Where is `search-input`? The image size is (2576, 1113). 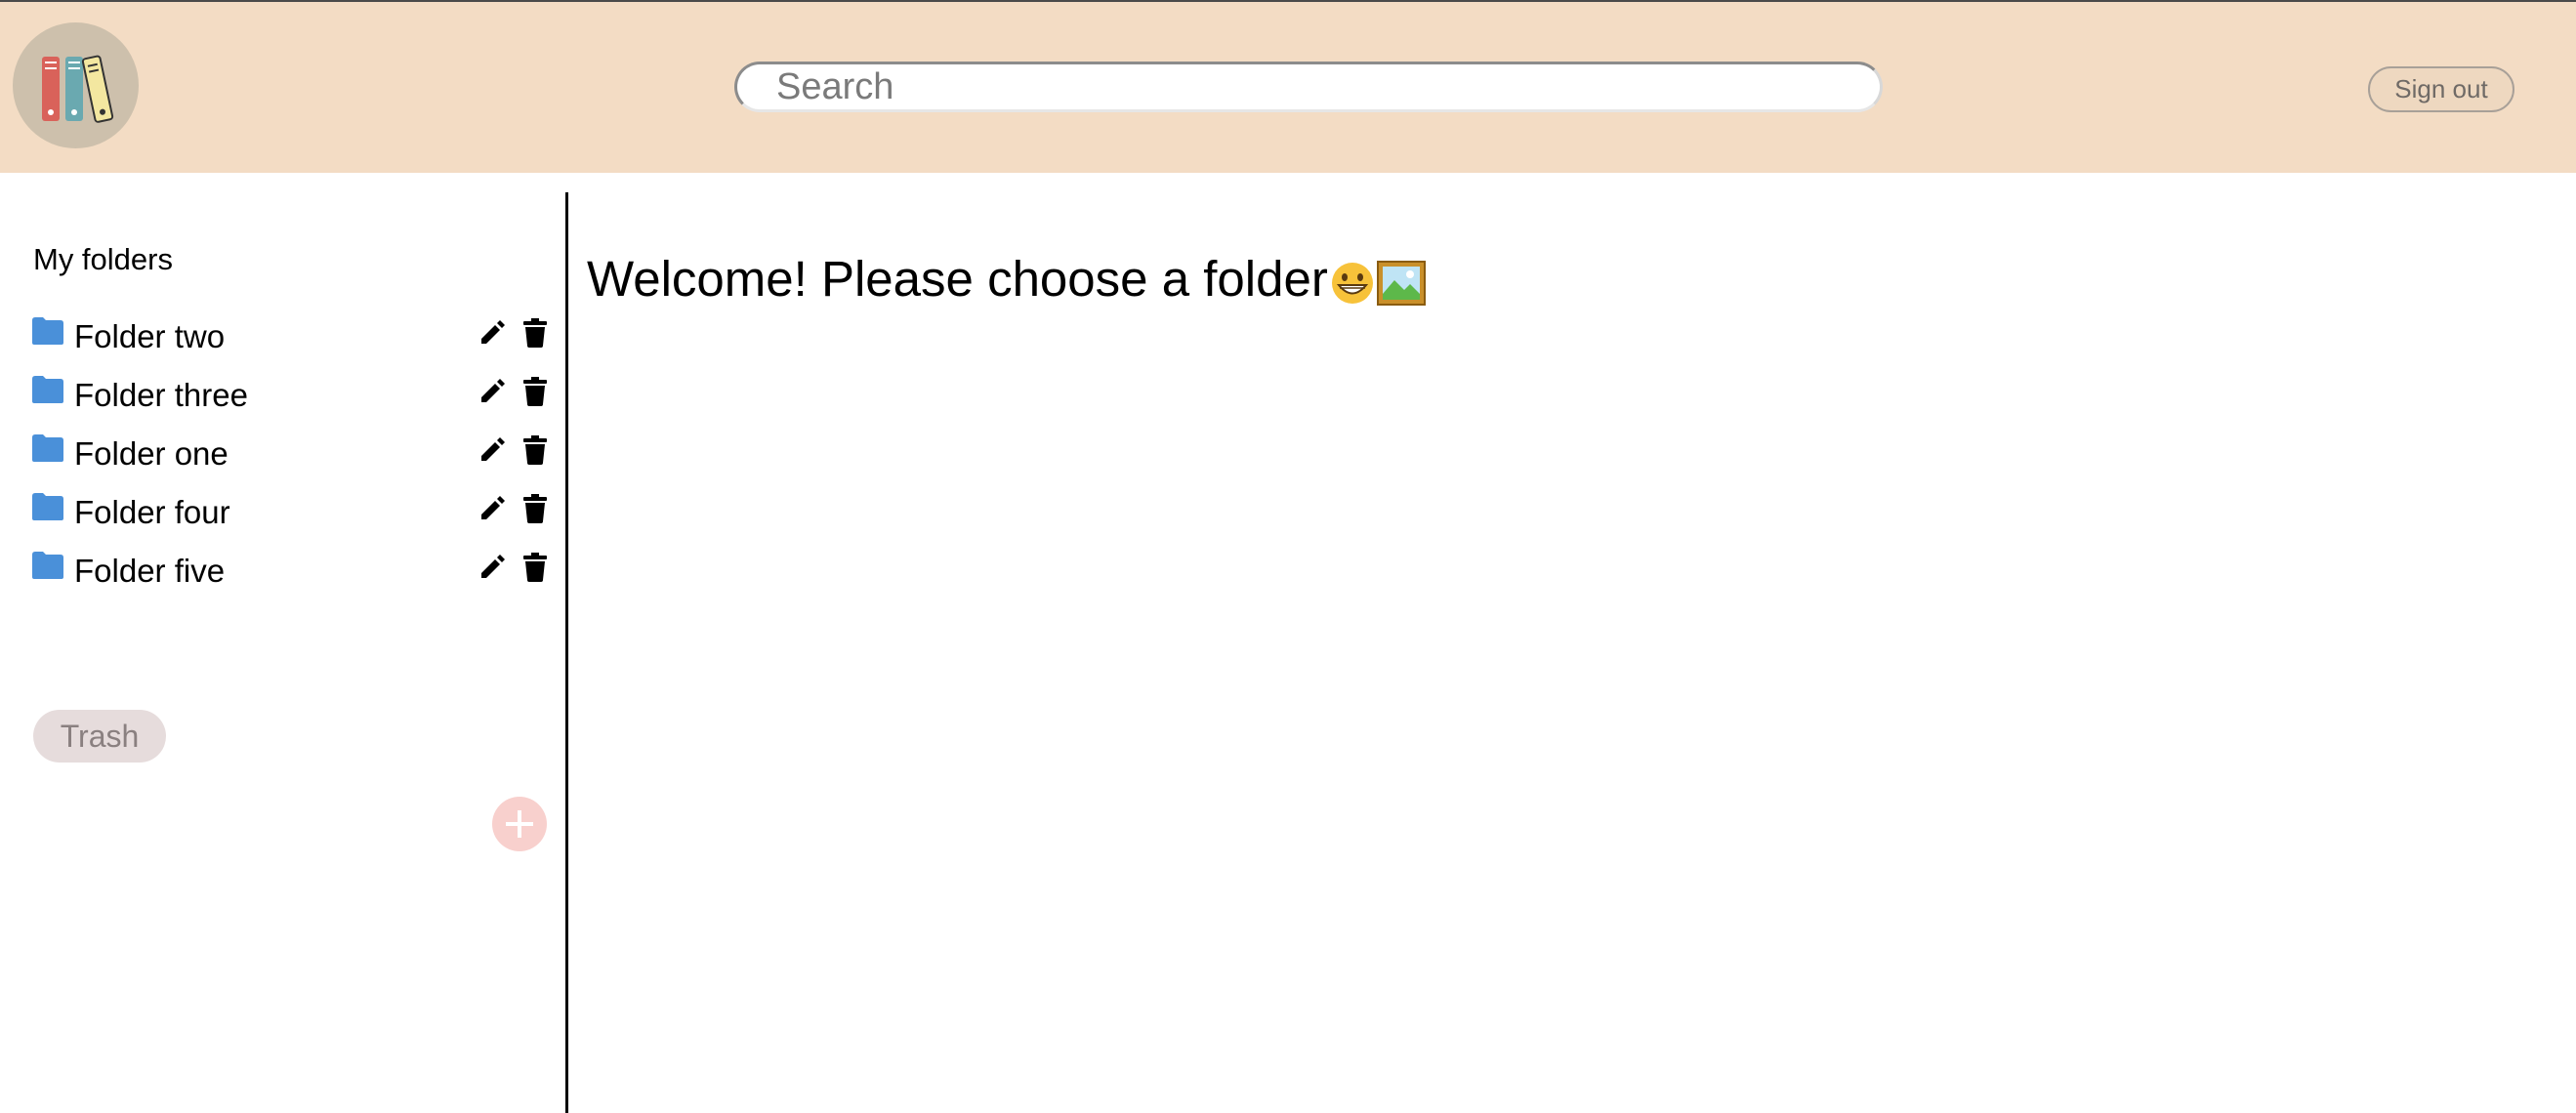
search-input is located at coordinates (1308, 87).